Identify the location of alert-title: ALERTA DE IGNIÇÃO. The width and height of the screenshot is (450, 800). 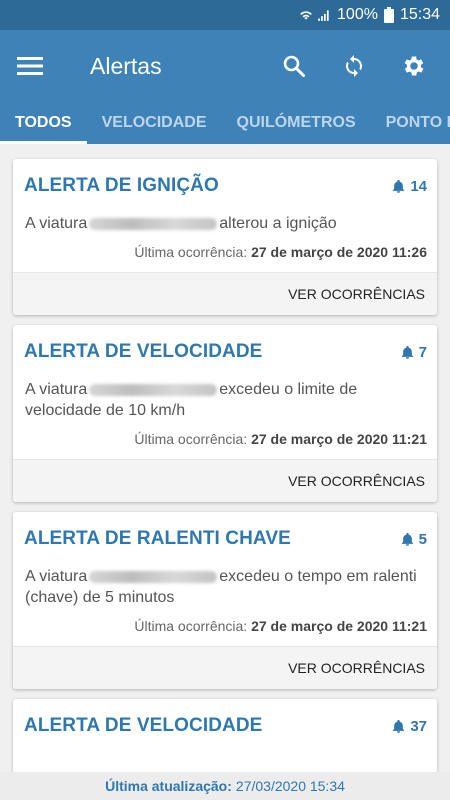
(121, 185).